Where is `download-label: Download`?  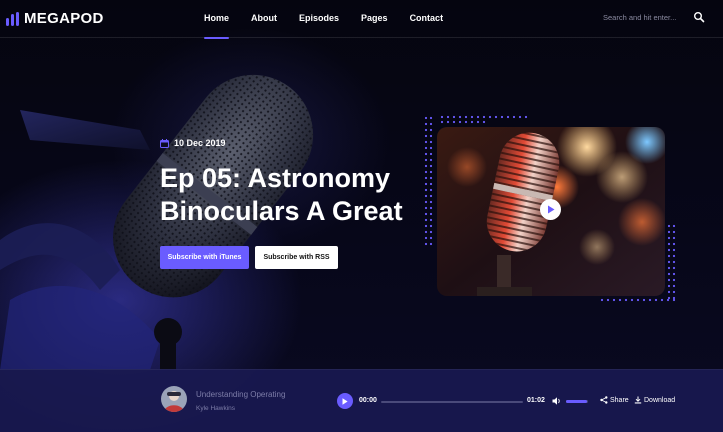
download-label: Download is located at coordinates (660, 400).